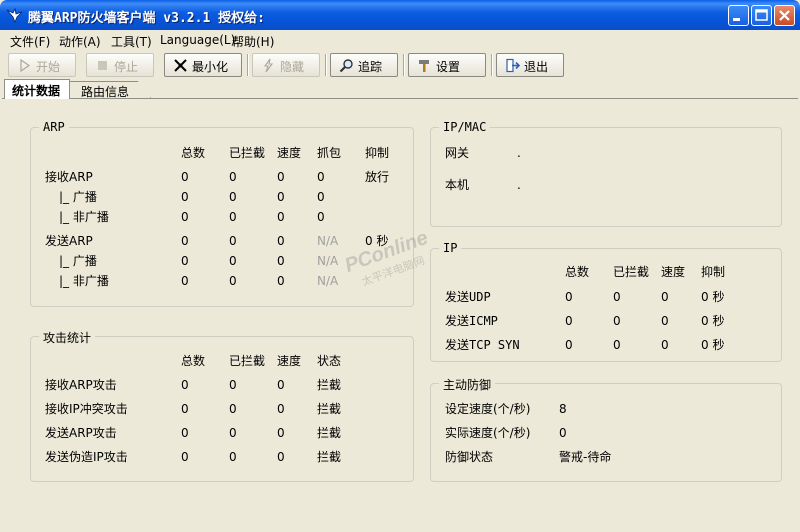  Describe the element at coordinates (86, 409) in the screenshot. I see `attack-row-label: 接收IP冲突攻击` at that location.